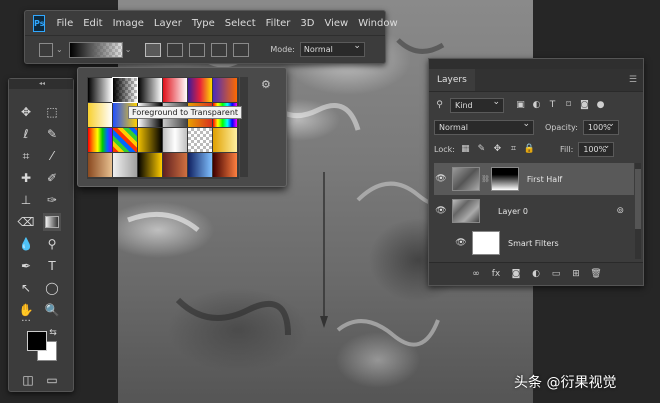  I want to click on trash-icon: 🗑, so click(595, 274).